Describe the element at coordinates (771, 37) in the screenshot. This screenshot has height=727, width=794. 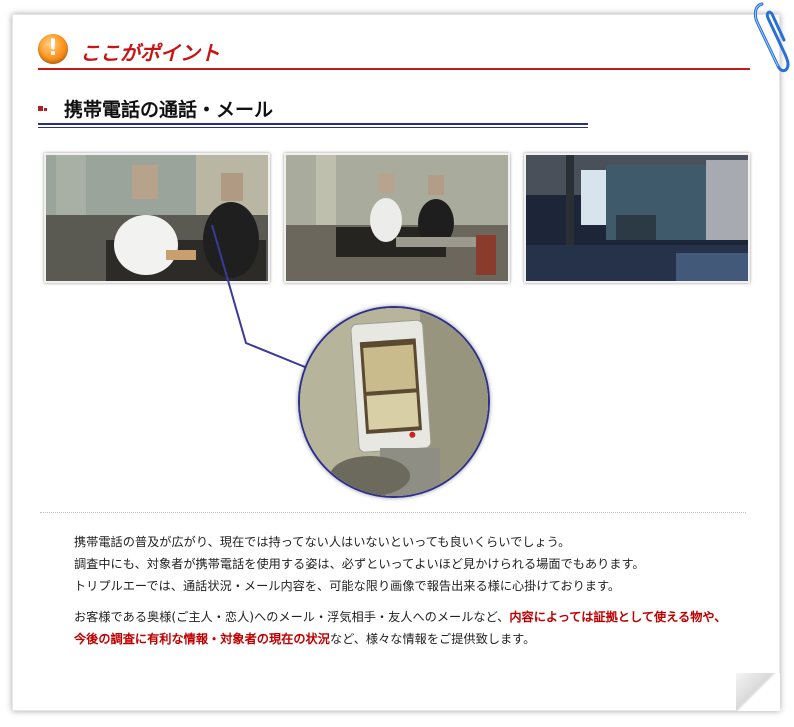
I see `paperclip-icon` at that location.